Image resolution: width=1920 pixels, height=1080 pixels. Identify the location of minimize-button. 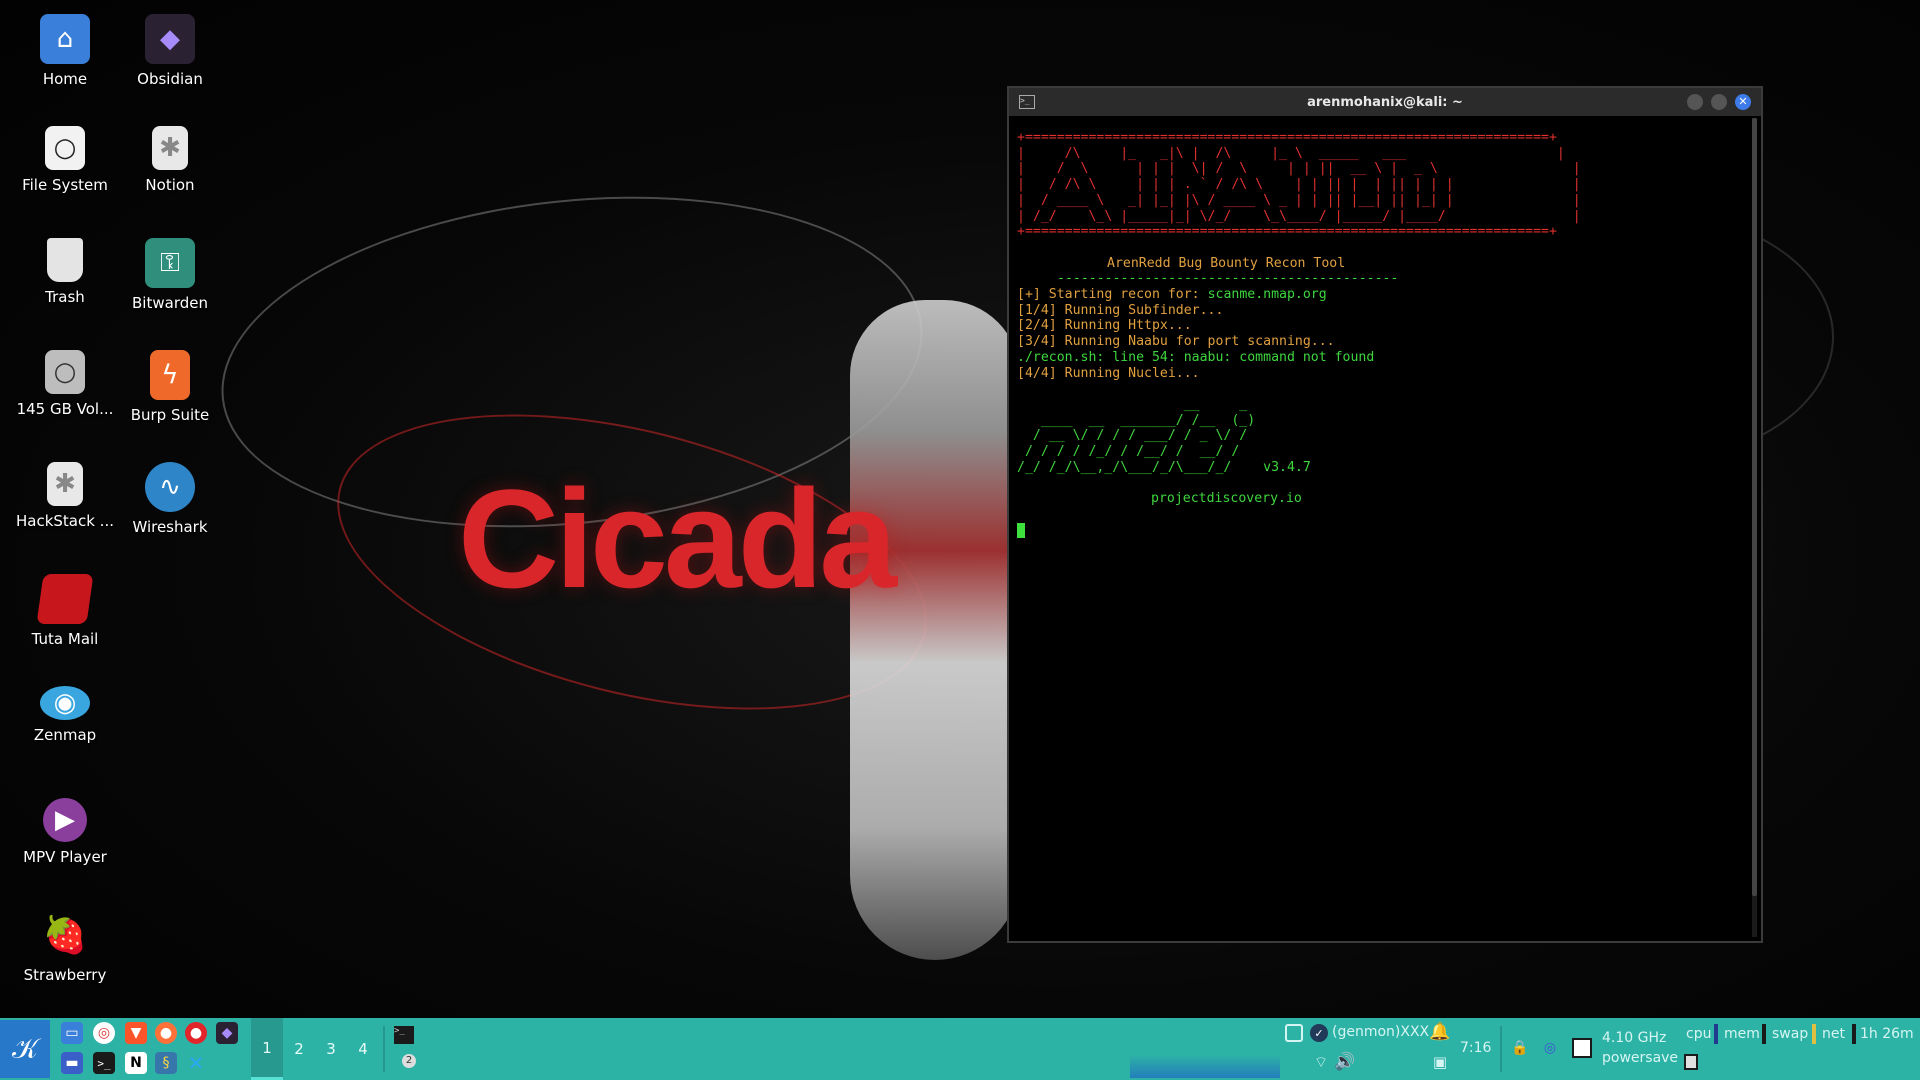
(1695, 102).